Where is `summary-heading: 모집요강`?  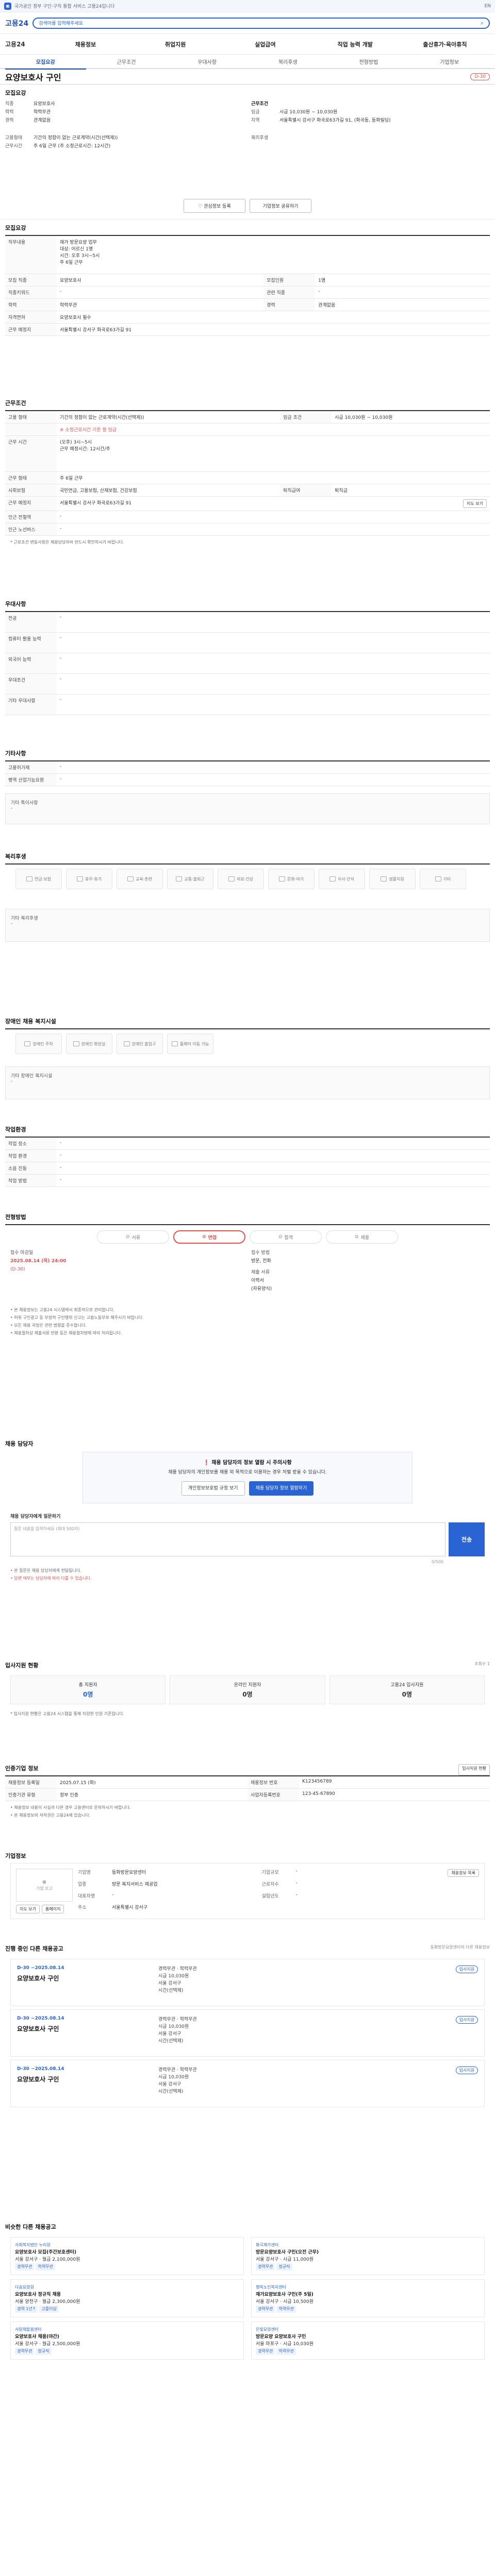
summary-heading: 모집요강 is located at coordinates (15, 93).